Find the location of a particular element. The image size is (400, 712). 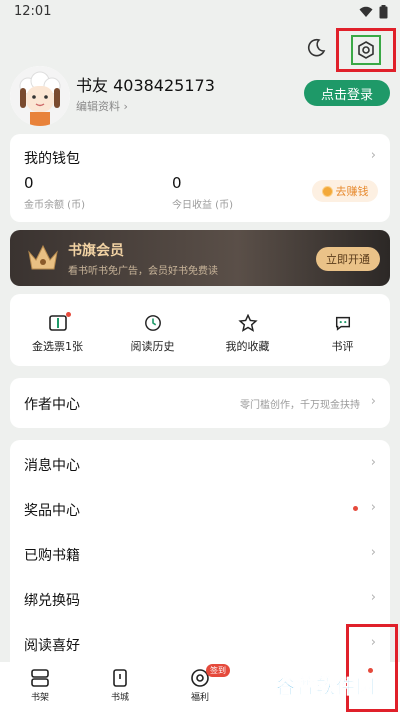

menu-item-label: 已购书籍 is located at coordinates (52, 556).